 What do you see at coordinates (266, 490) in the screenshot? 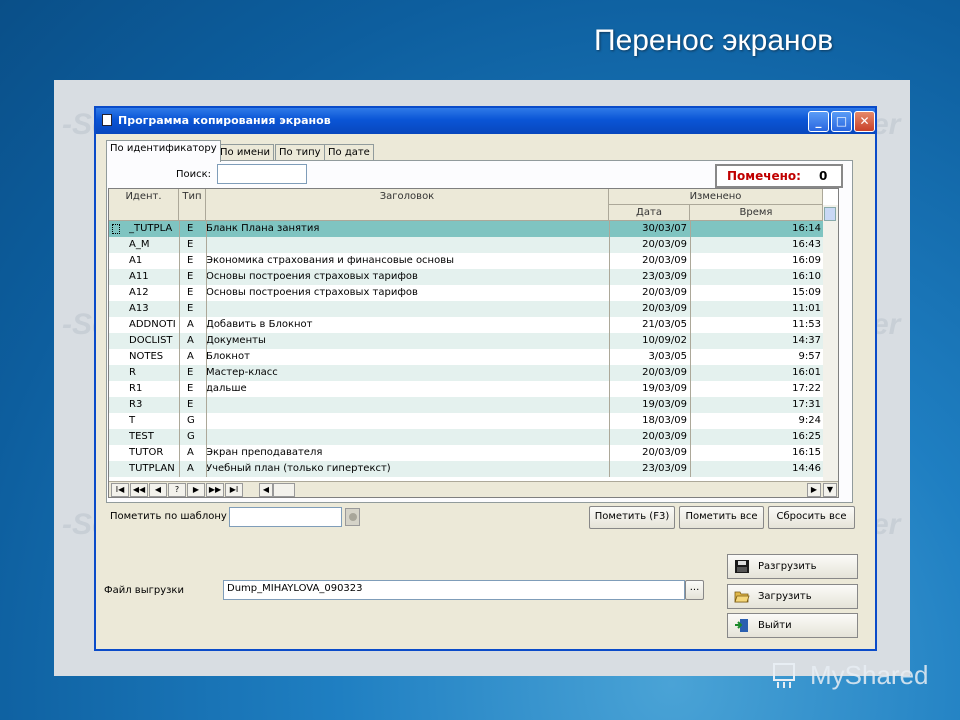
I see `scroll-left-button: ◀` at bounding box center [266, 490].